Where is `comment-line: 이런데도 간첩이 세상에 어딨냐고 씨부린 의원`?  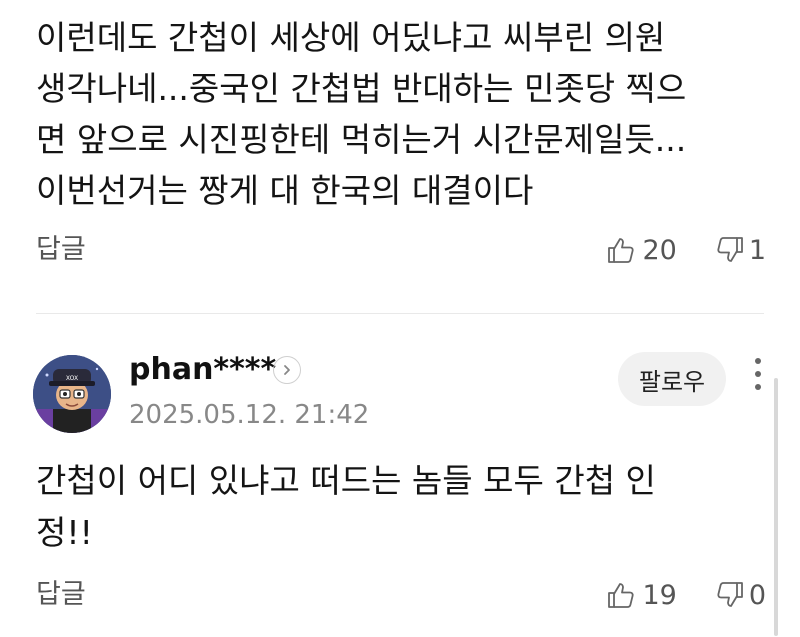 comment-line: 이런데도 간첩이 세상에 어딨냐고 씨부린 의원 is located at coordinates (351, 37).